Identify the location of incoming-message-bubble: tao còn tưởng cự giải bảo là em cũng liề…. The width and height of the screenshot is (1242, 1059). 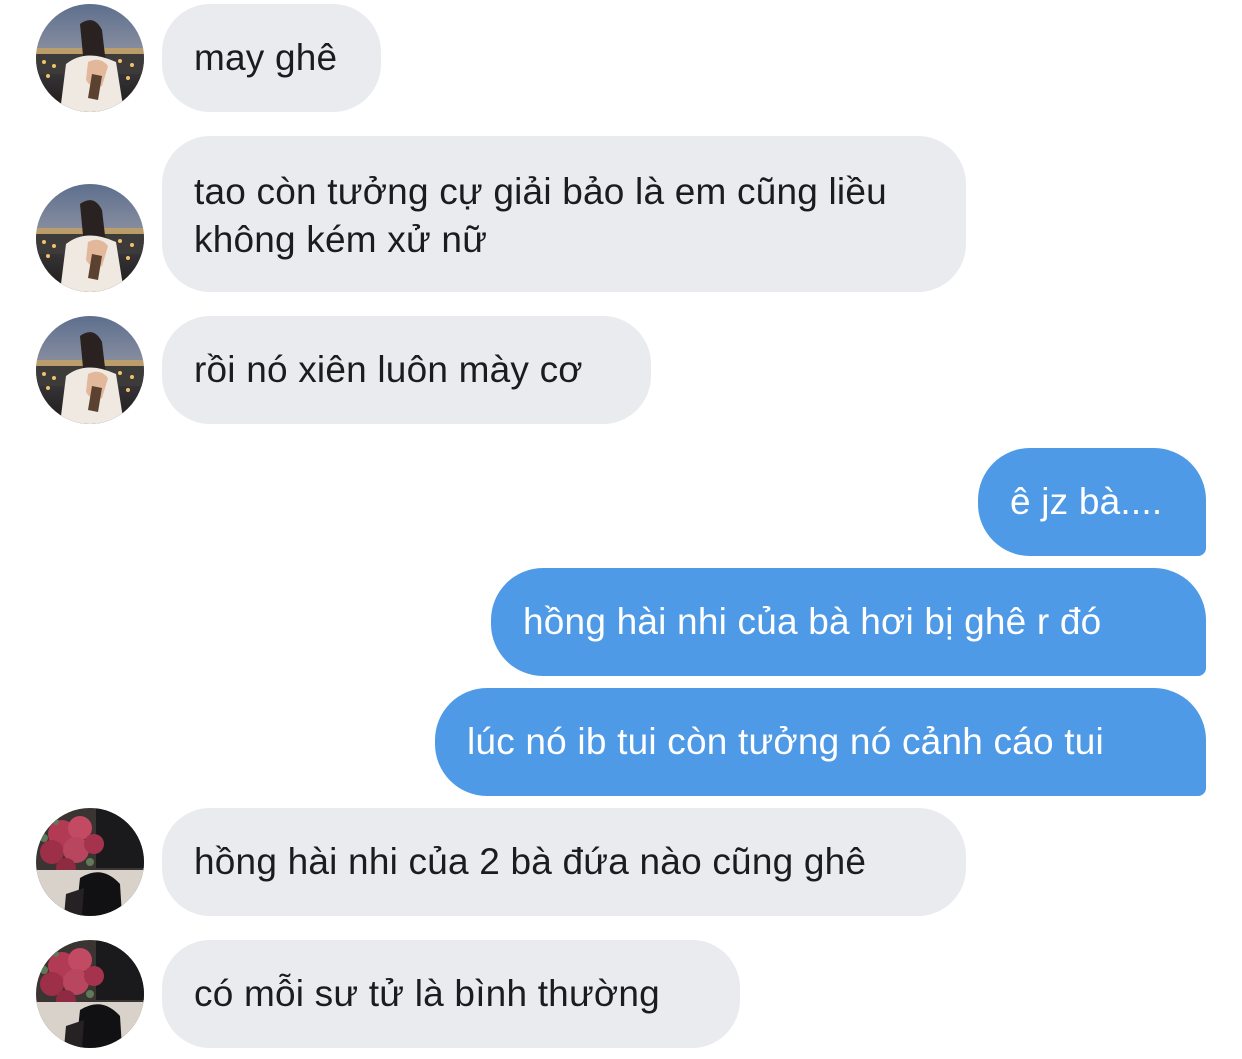
(564, 214).